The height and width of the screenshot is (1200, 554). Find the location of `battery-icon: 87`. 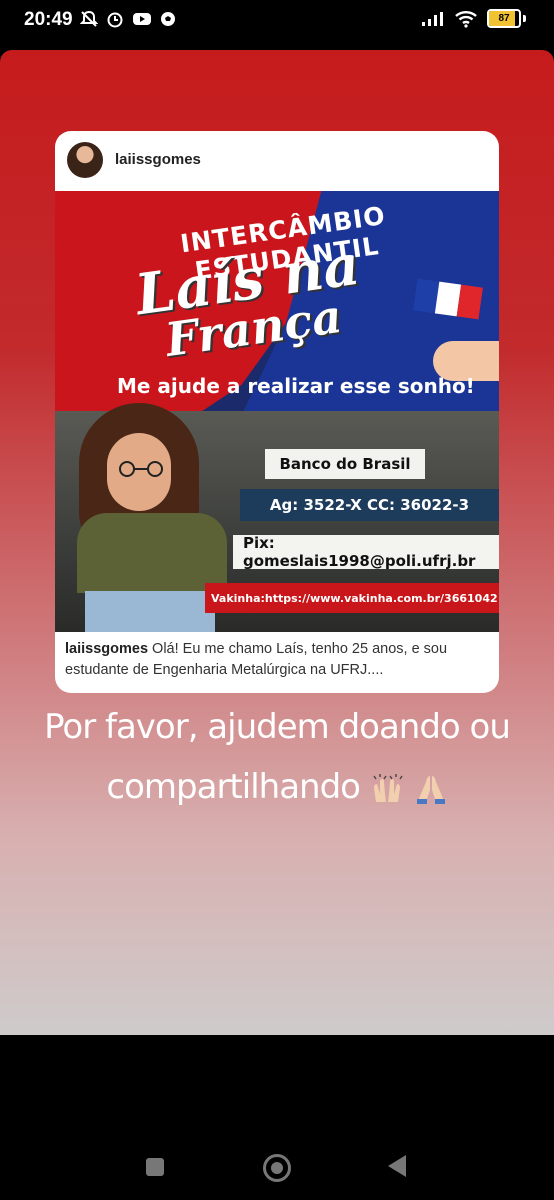

battery-icon: 87 is located at coordinates (504, 18).